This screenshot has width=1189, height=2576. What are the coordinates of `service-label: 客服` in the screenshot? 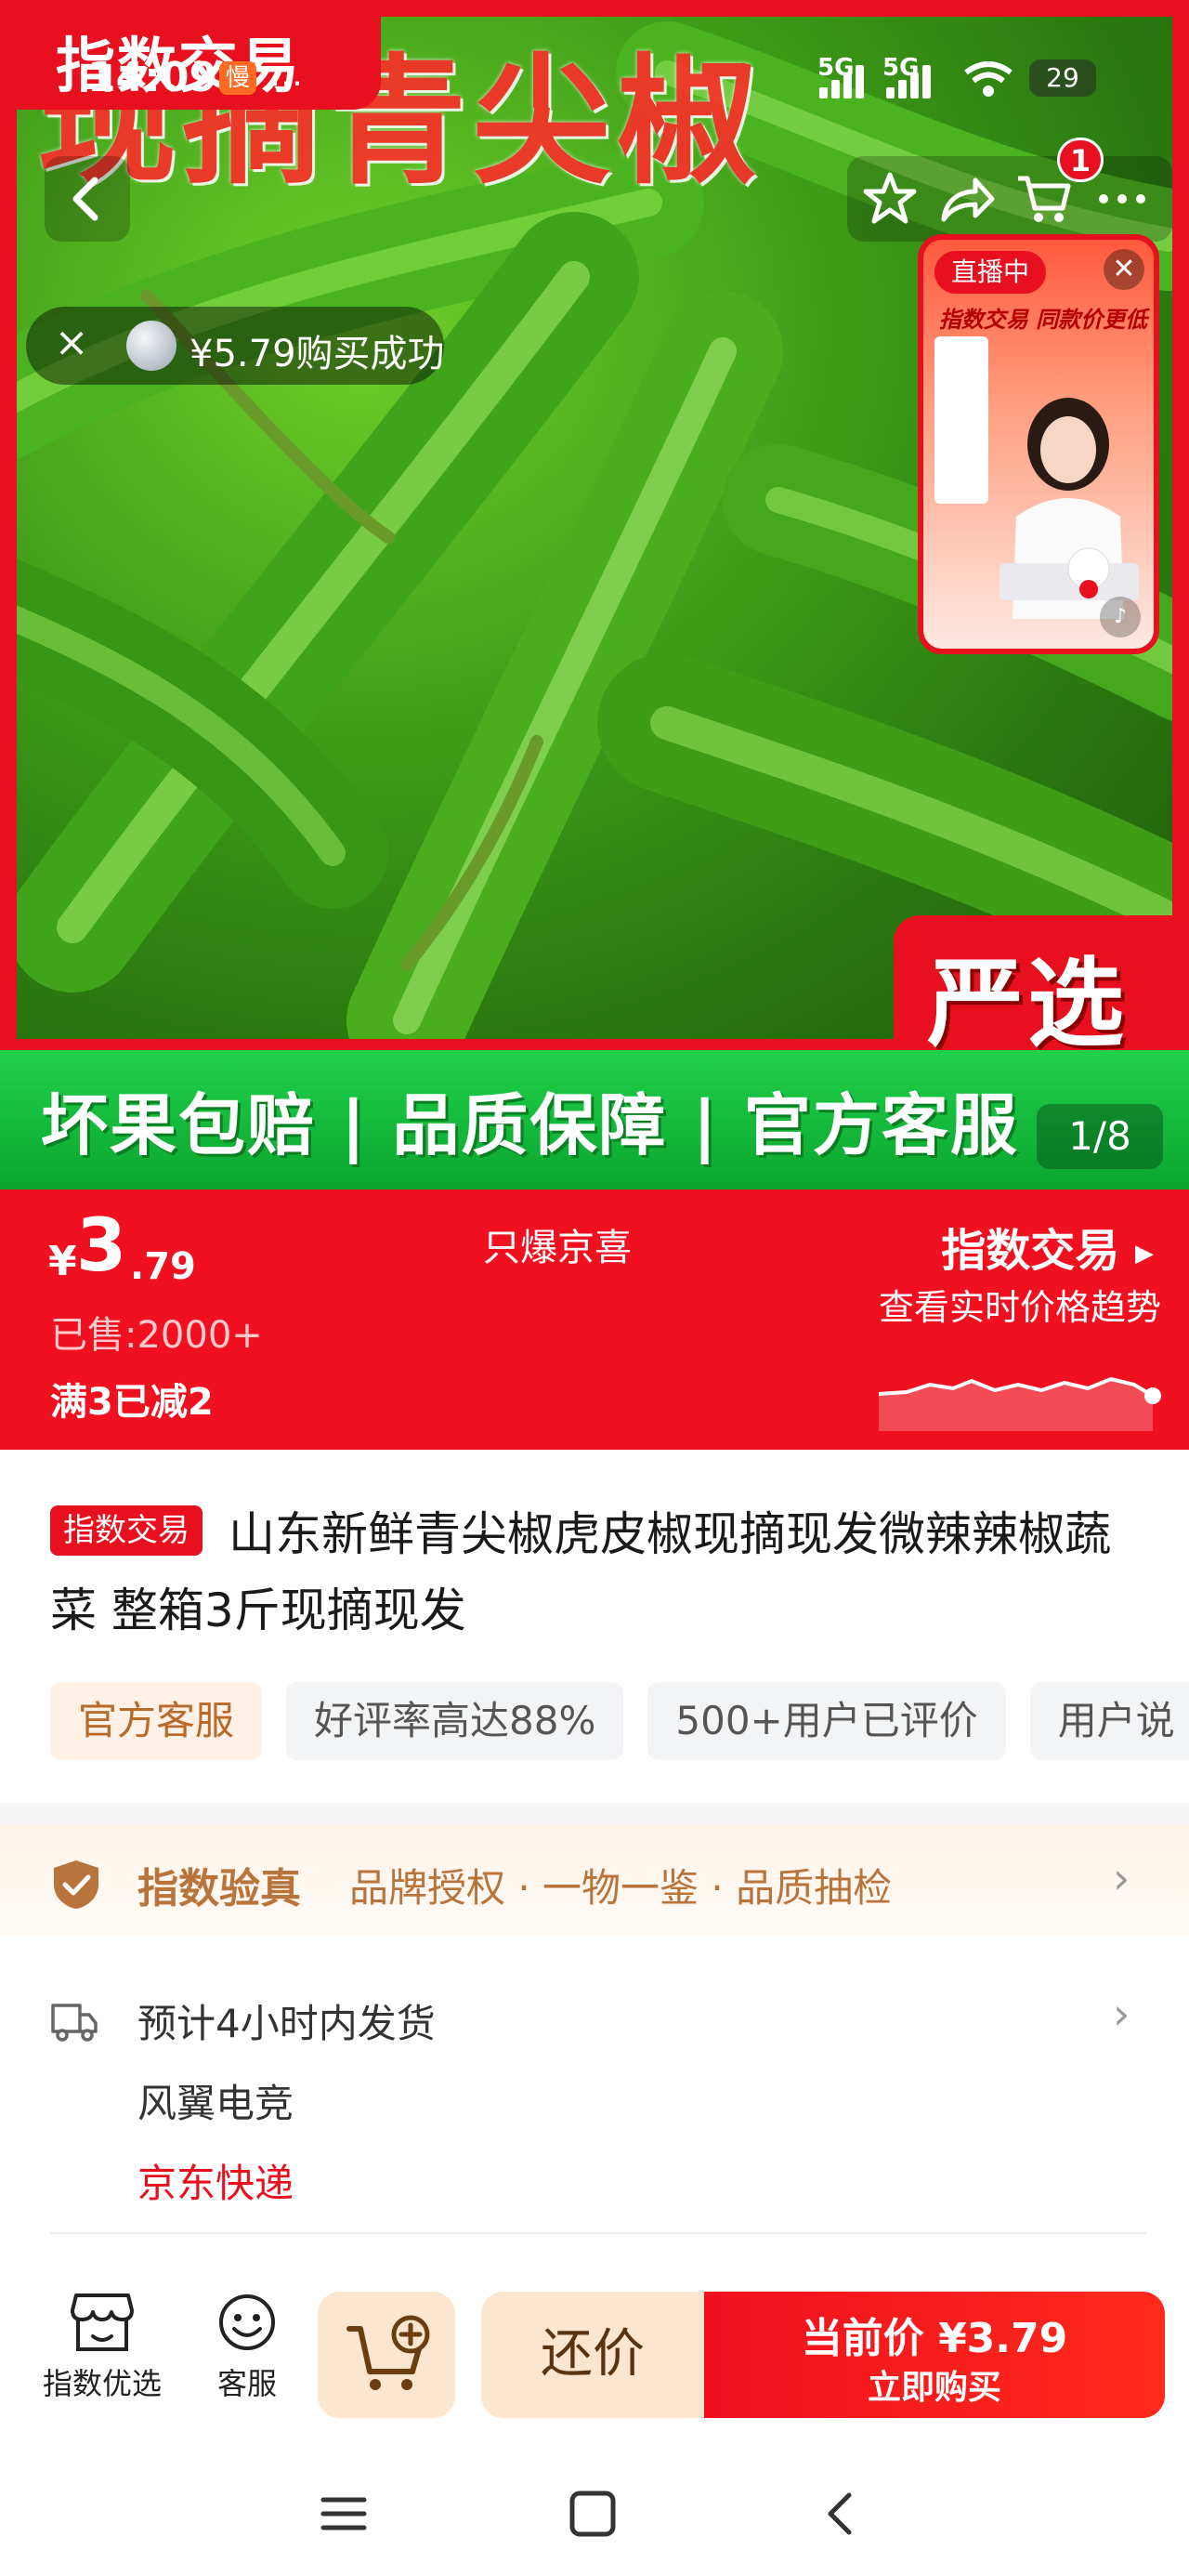 It's located at (247, 2383).